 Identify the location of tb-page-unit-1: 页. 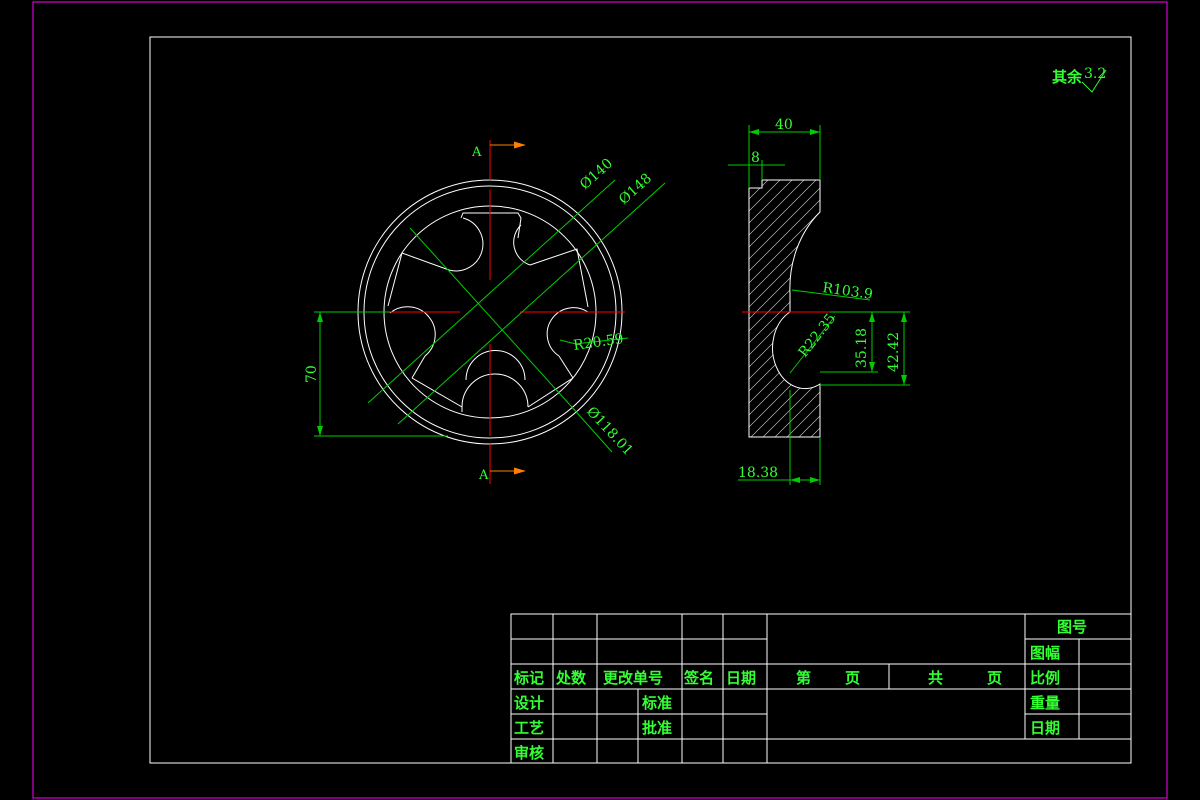
(852, 678).